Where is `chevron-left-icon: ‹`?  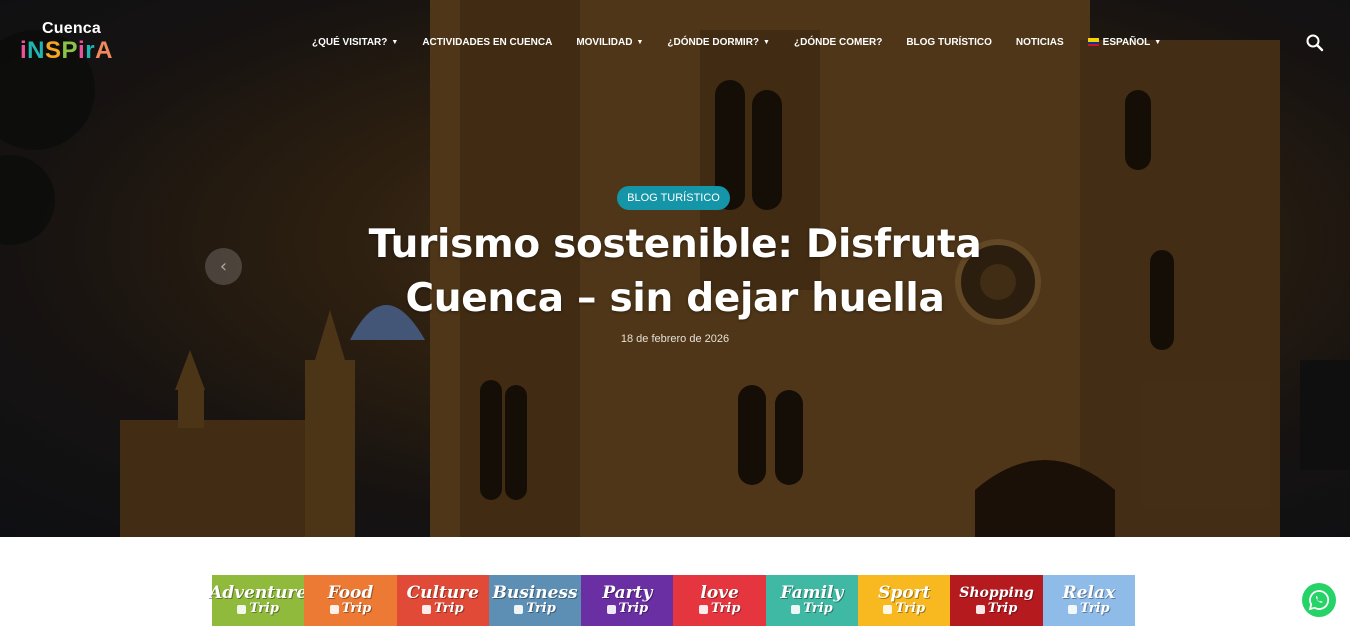
chevron-left-icon: ‹ is located at coordinates (223, 266).